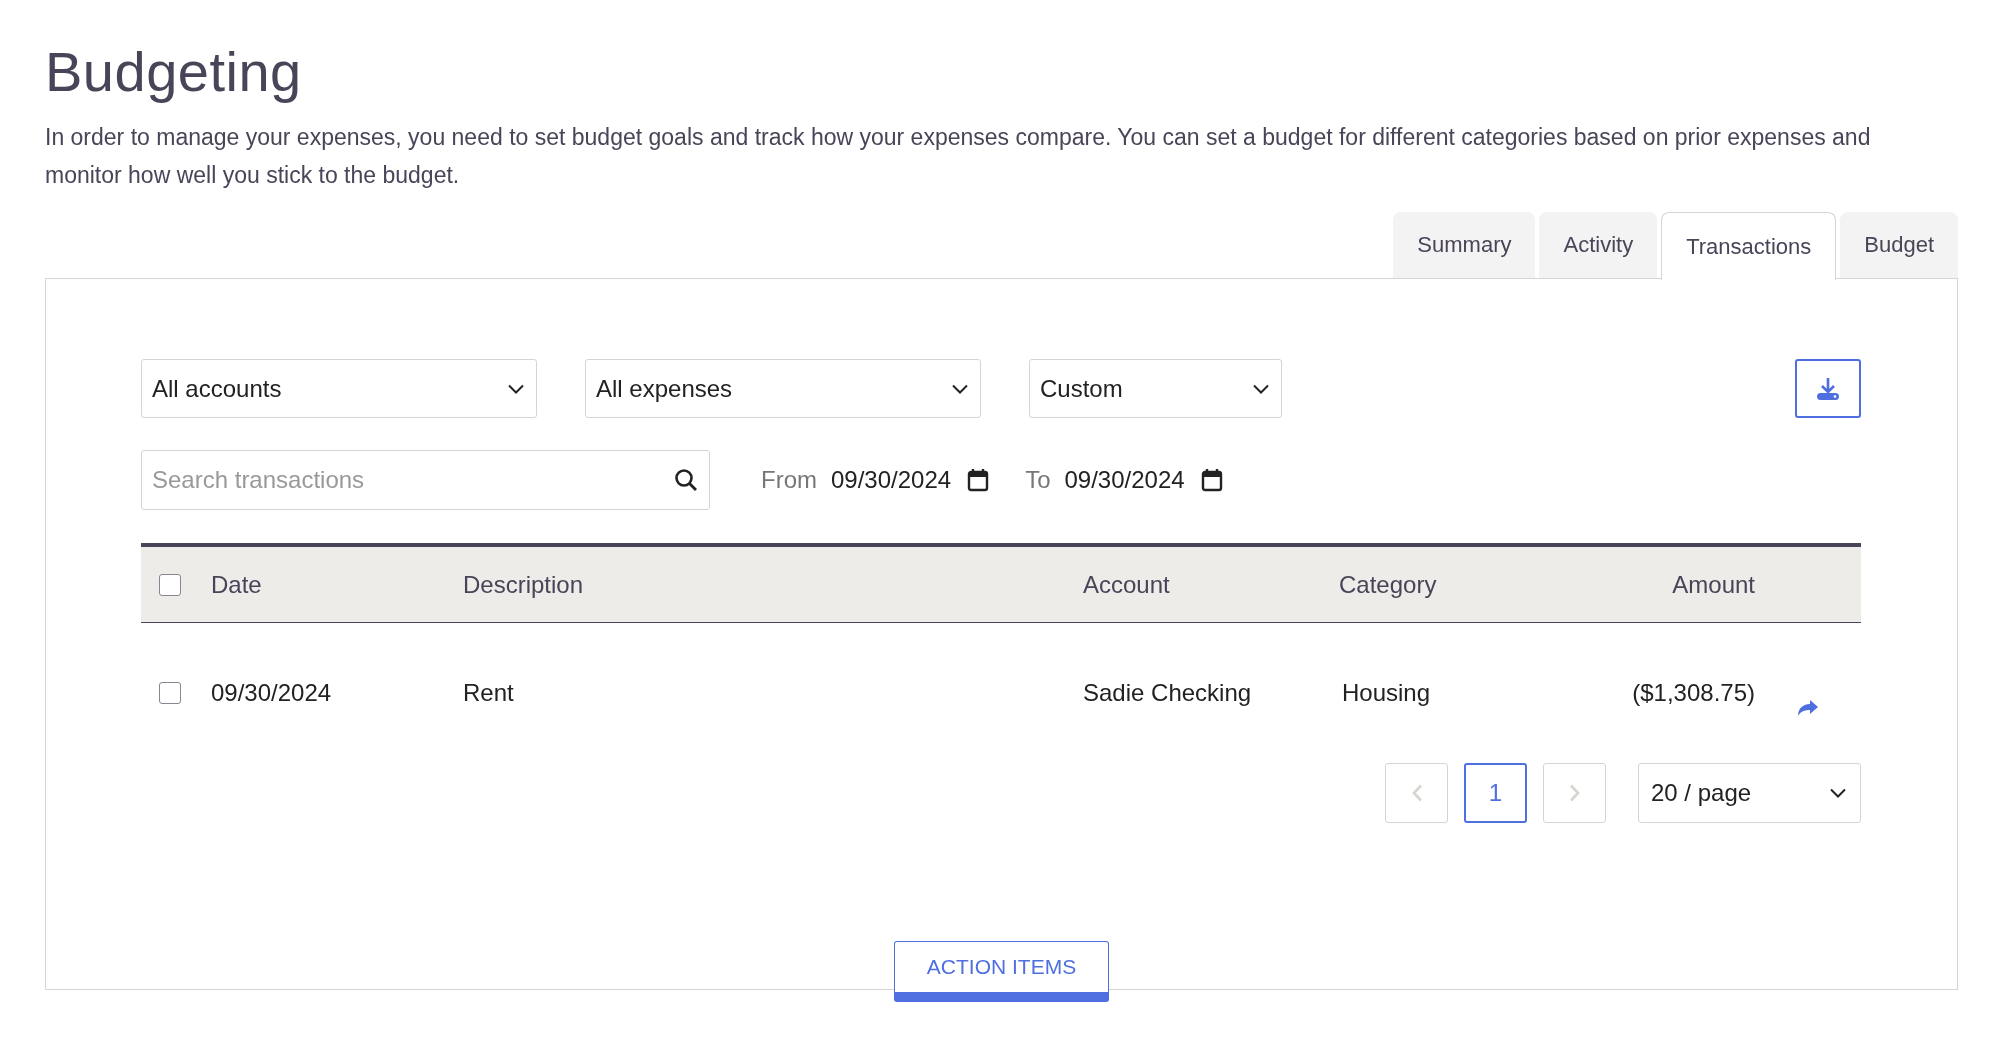 The height and width of the screenshot is (1053, 2000). I want to click on table-cell-text: Sadie Checking, so click(1168, 693).